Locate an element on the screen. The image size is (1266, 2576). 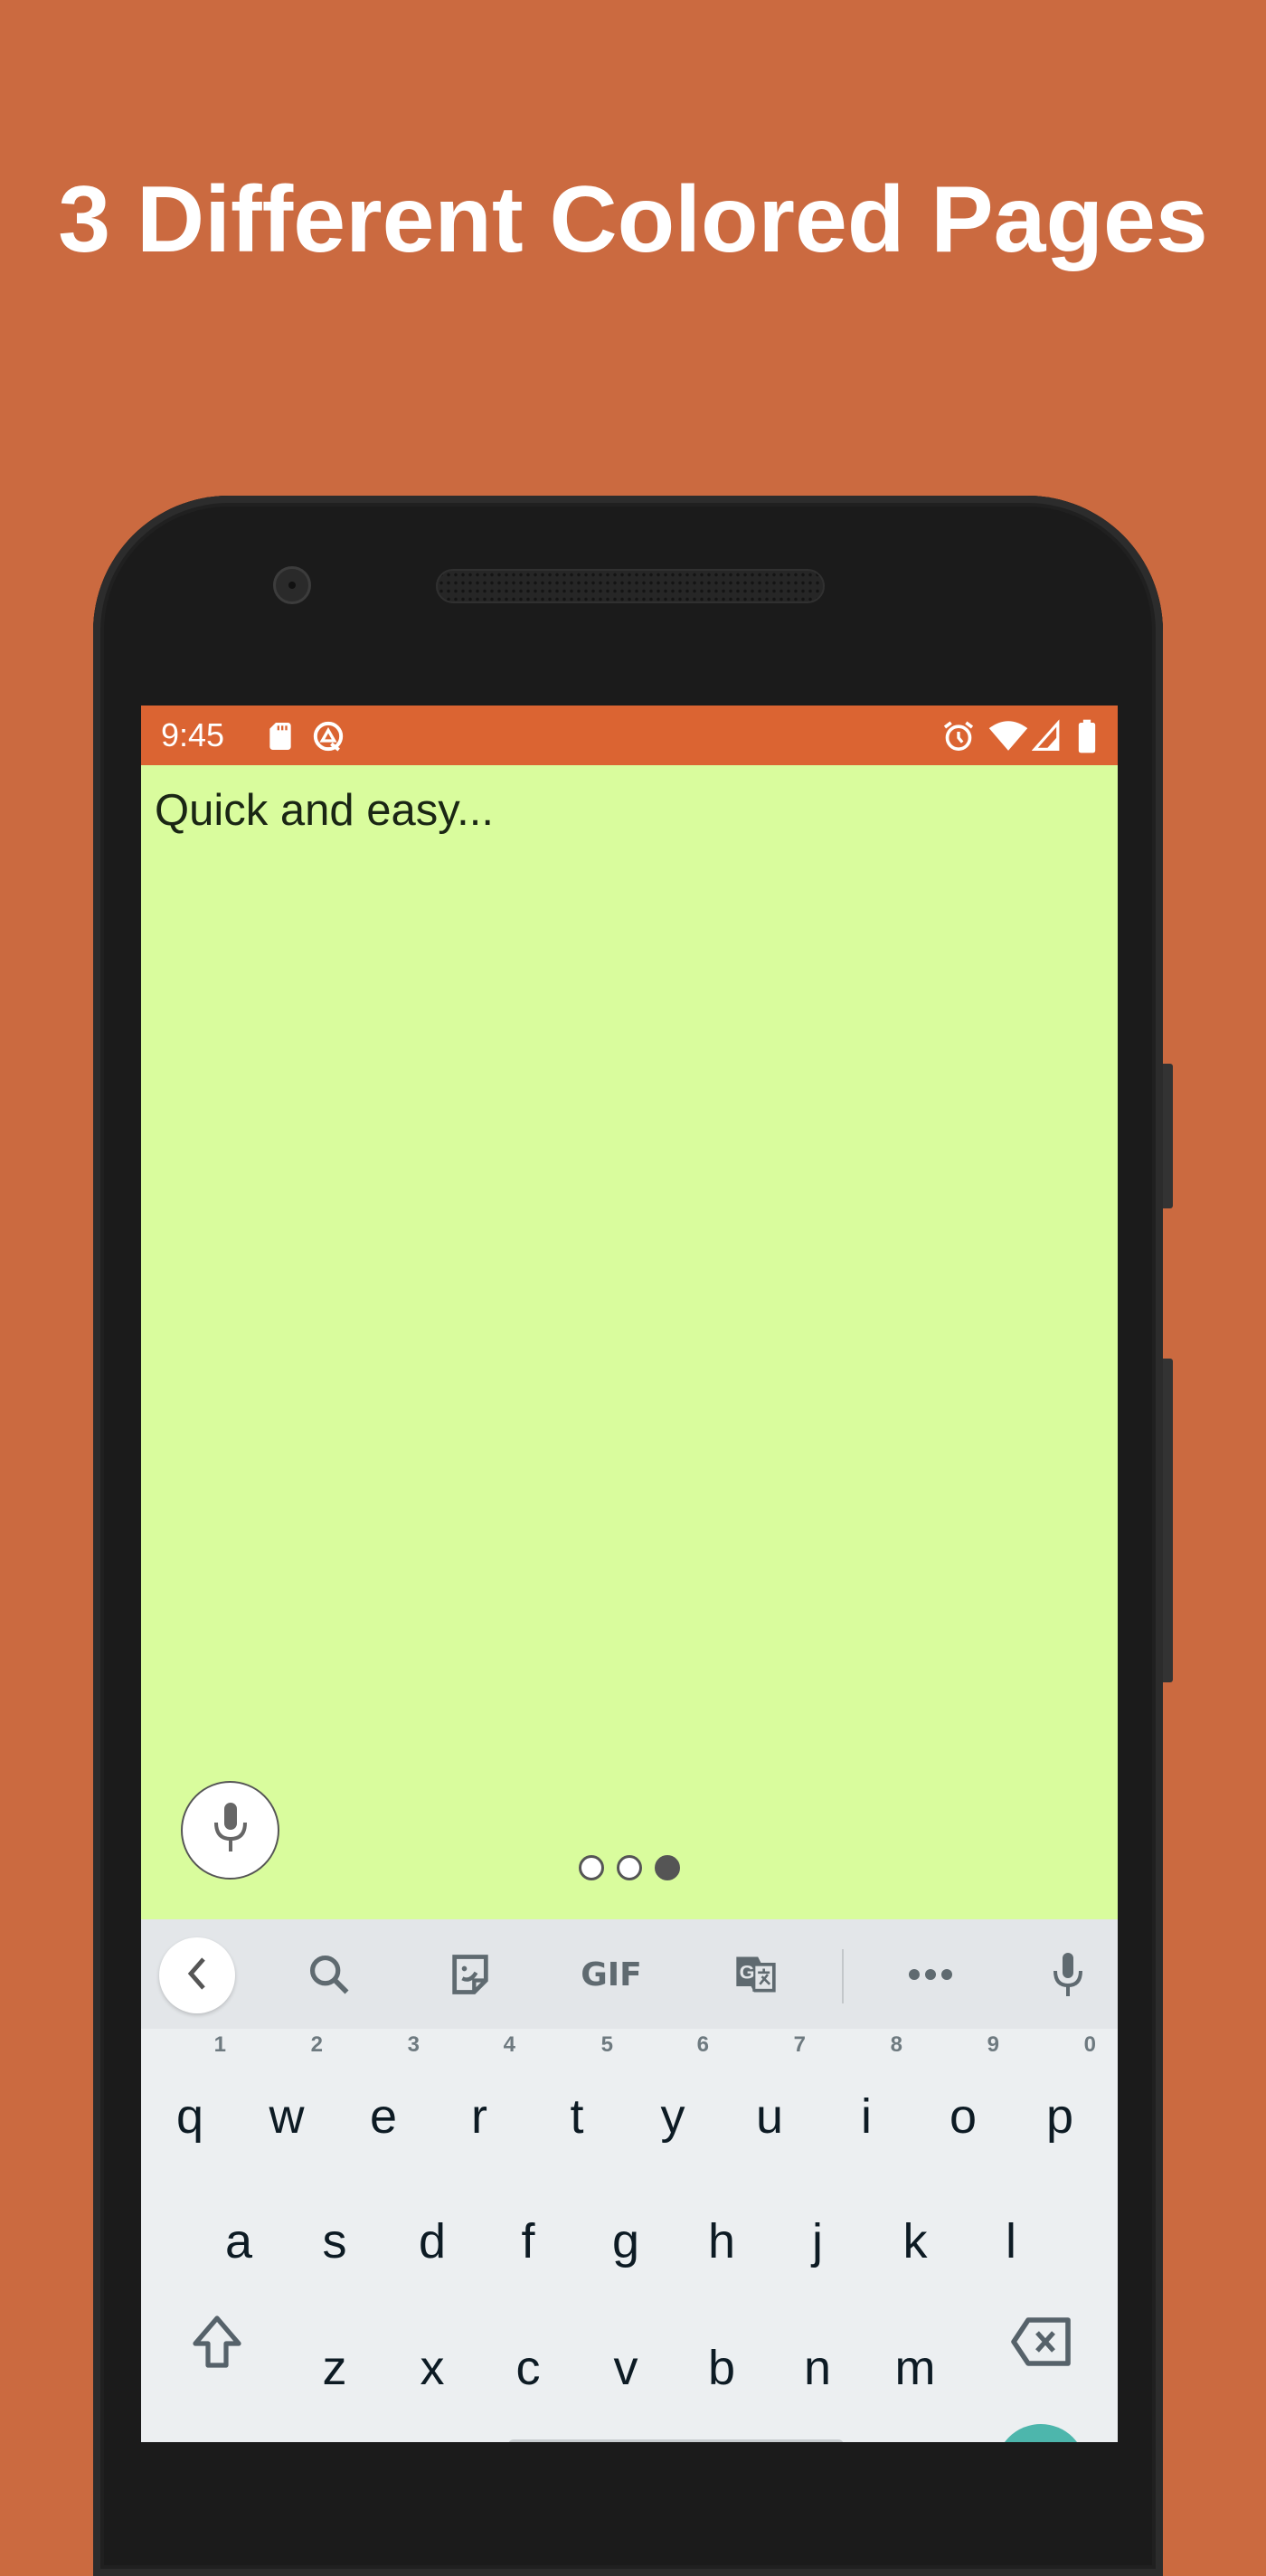
key-e: e3 is located at coordinates (383, 2082).